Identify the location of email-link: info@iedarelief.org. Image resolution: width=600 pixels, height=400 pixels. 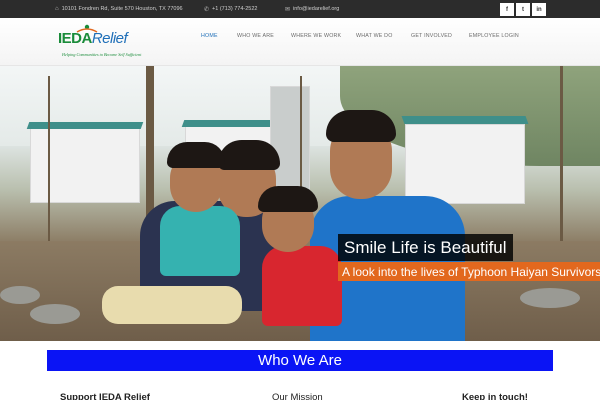
(316, 9).